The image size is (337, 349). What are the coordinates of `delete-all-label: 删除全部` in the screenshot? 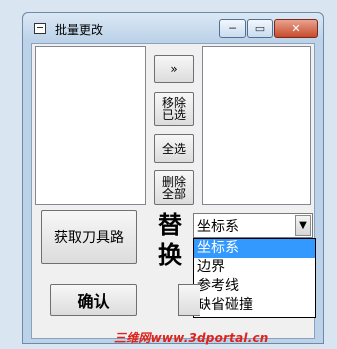 It's located at (174, 187).